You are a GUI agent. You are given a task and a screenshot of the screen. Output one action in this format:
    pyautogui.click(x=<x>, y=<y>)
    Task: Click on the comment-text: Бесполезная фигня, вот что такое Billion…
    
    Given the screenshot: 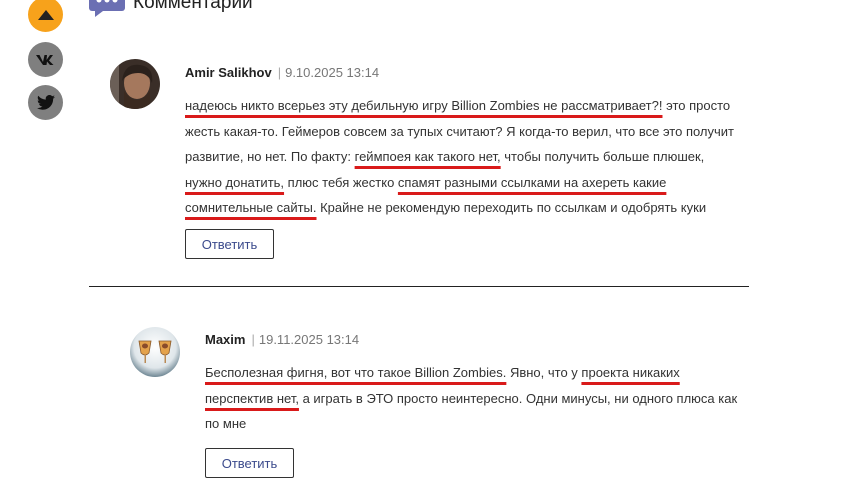 What is the action you would take?
    pyautogui.click(x=472, y=398)
    